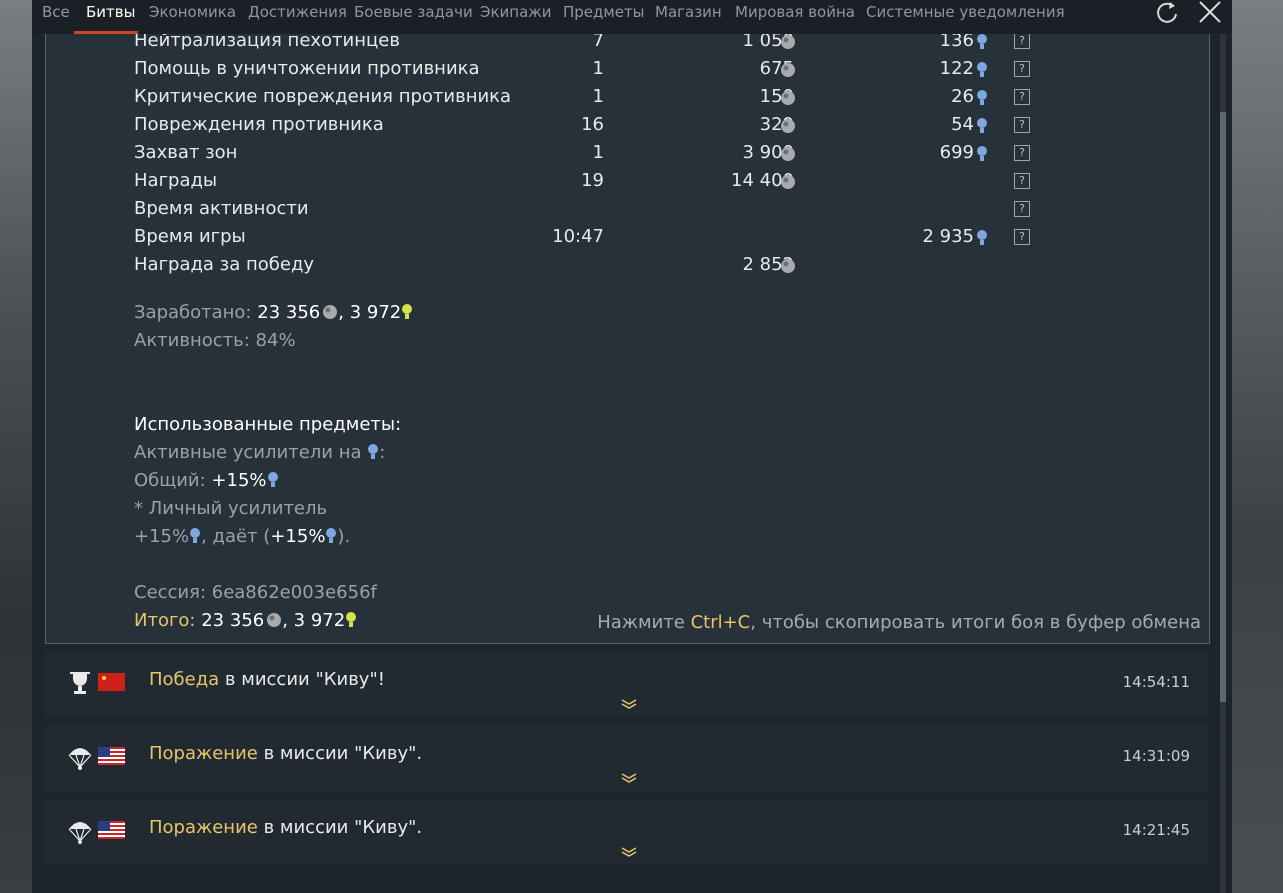 The height and width of the screenshot is (893, 1283). I want to click on activity-line: Активность: 84%, so click(215, 340).